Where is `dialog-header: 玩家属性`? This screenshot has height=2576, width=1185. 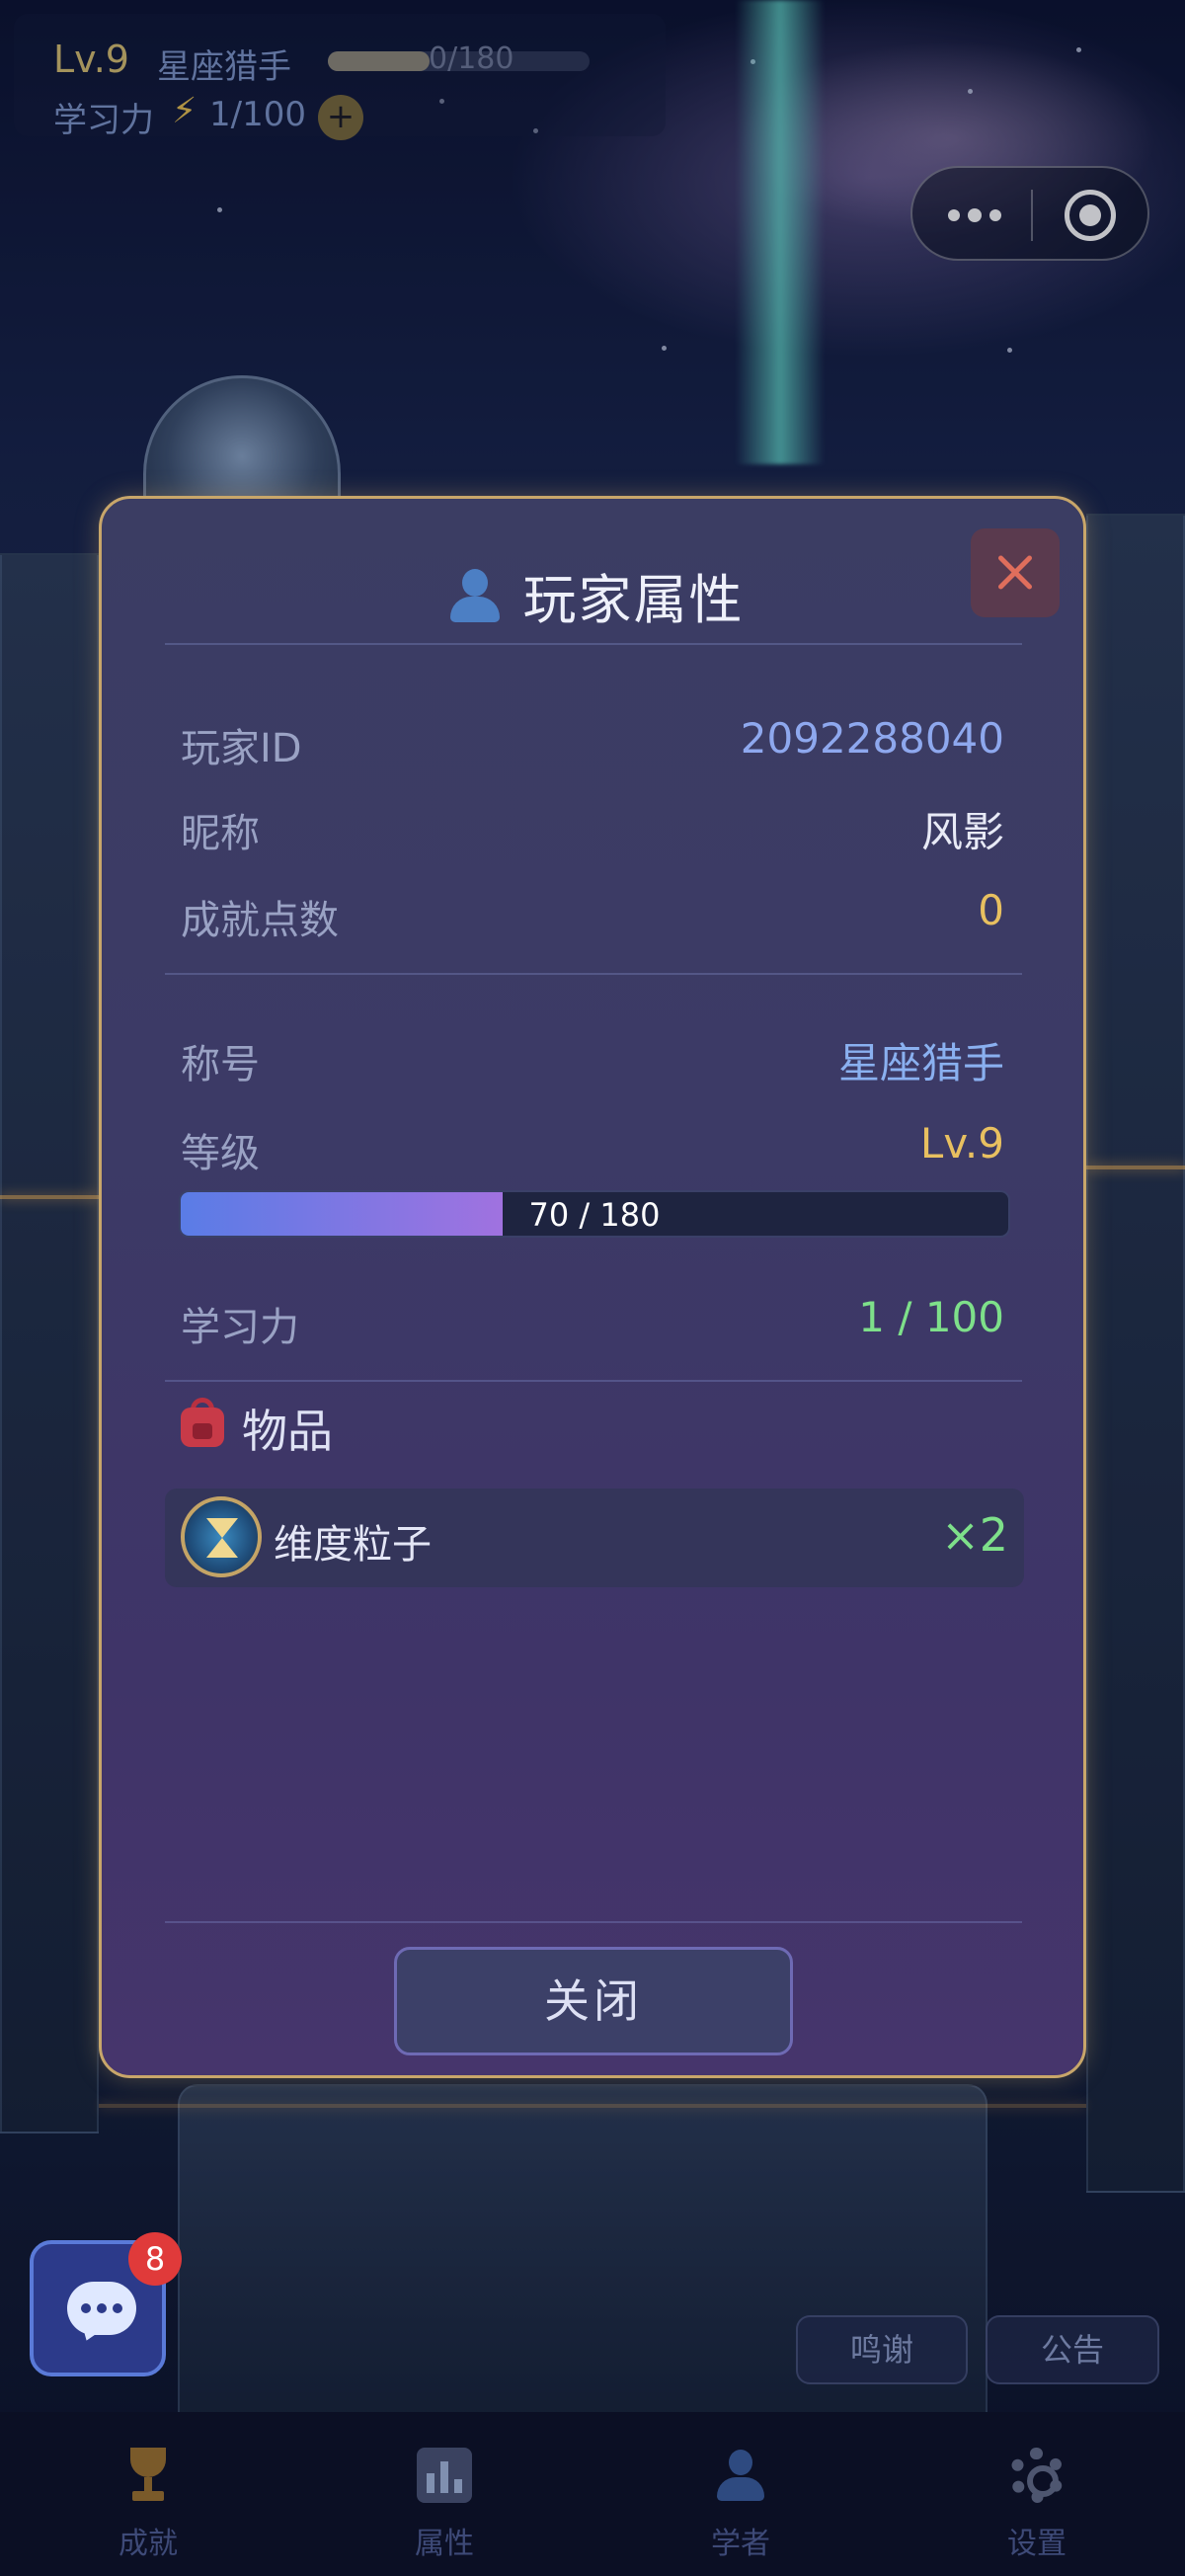
dialog-header: 玩家属性 is located at coordinates (596, 595).